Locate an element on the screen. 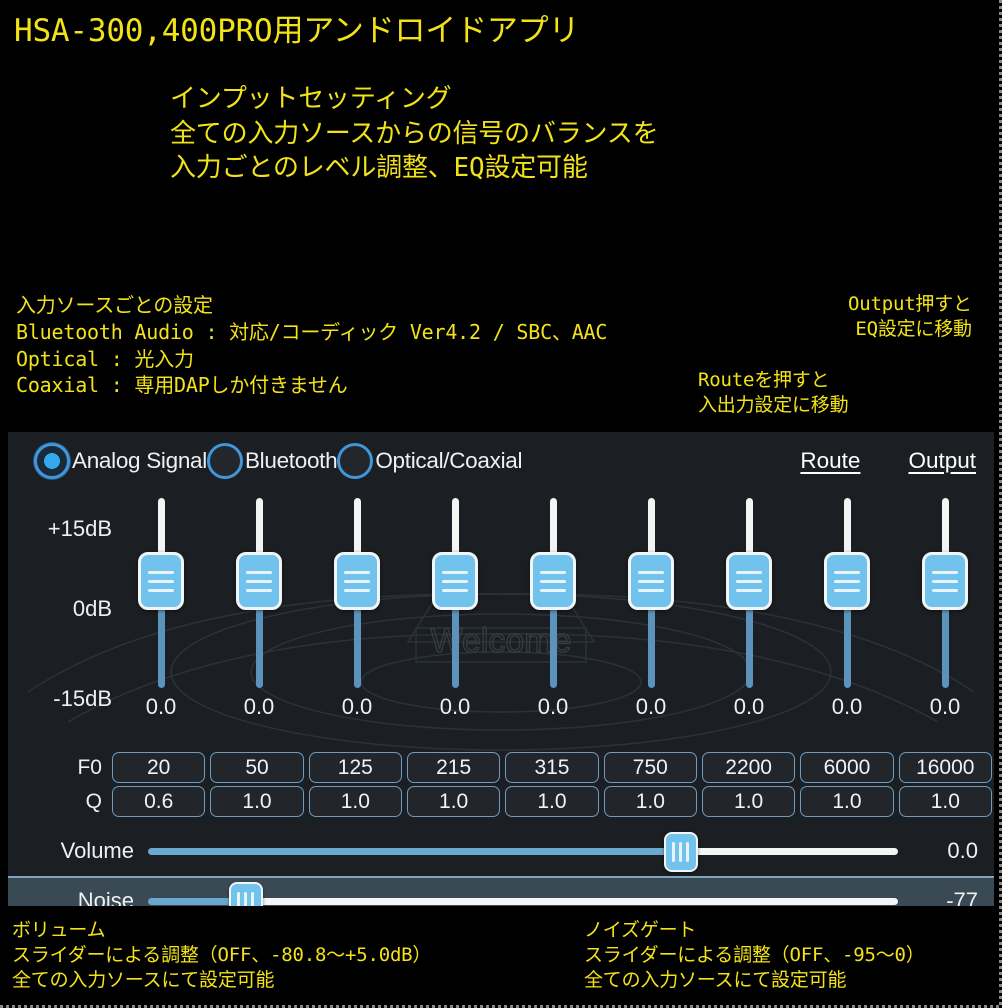 This screenshot has width=1002, height=1008. noise-row: Noise -77 is located at coordinates (501, 891).